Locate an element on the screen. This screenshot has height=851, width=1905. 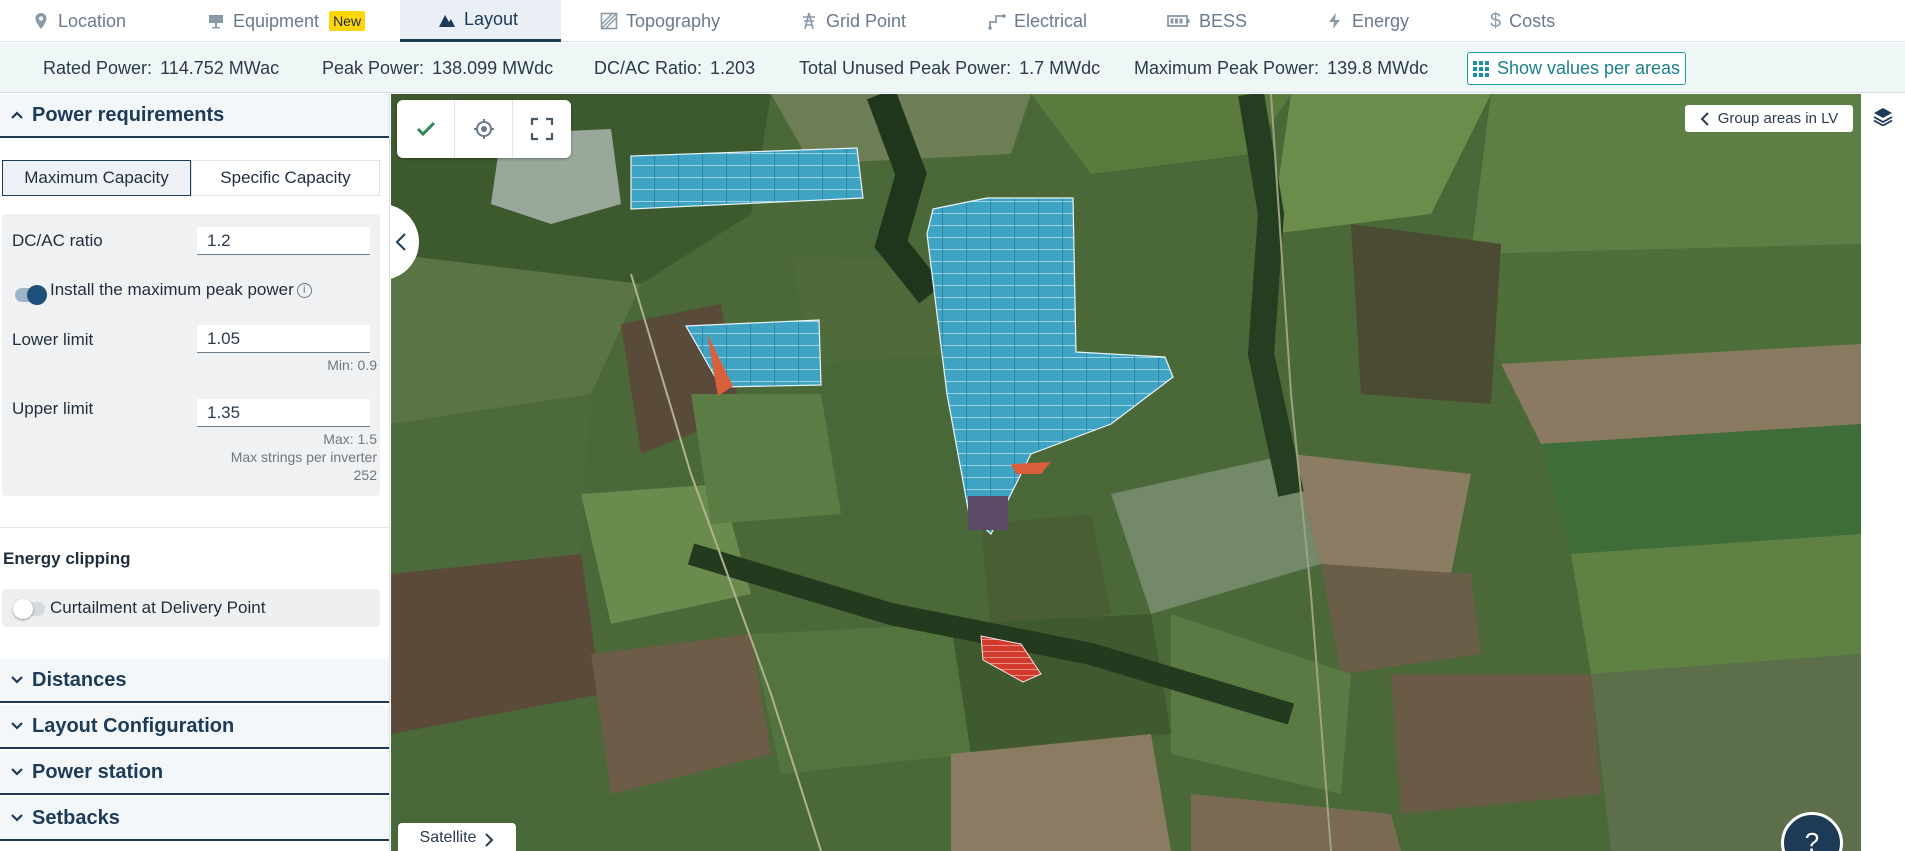
tab-label: Energy is located at coordinates (1381, 20).